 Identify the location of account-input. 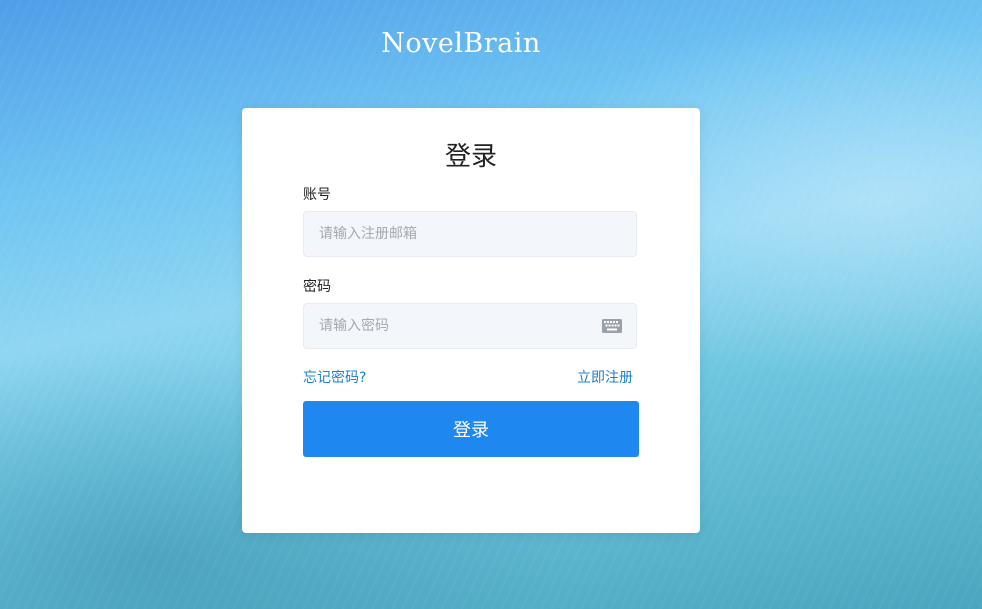
(470, 234).